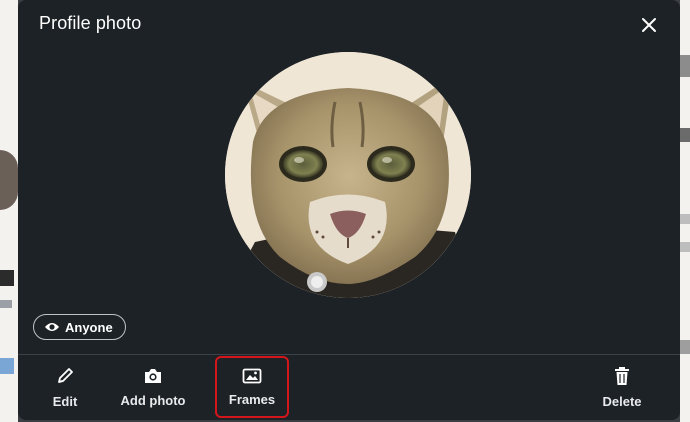 Image resolution: width=690 pixels, height=422 pixels. What do you see at coordinates (153, 387) in the screenshot?
I see `add-photo-button: Add photo` at bounding box center [153, 387].